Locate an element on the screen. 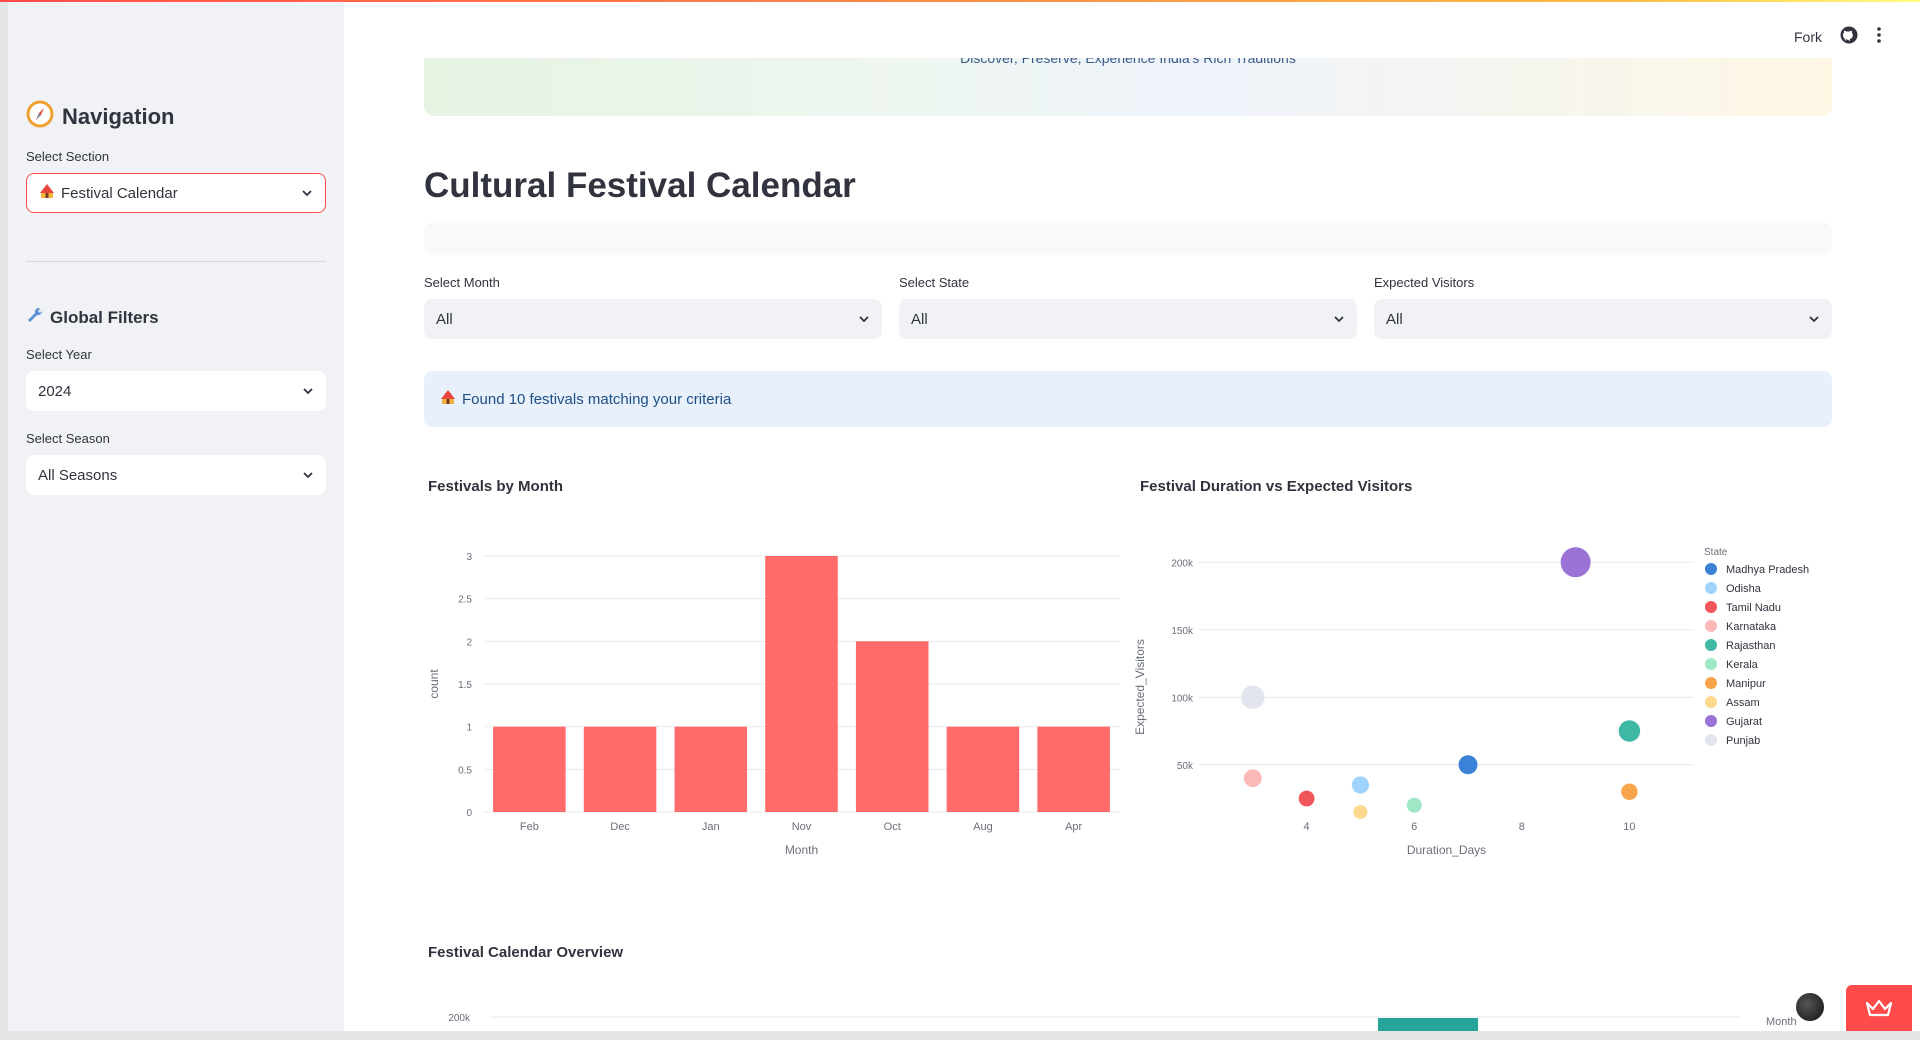 The image size is (1920, 1040). app-header-actions: Fork is located at coordinates (1838, 36).